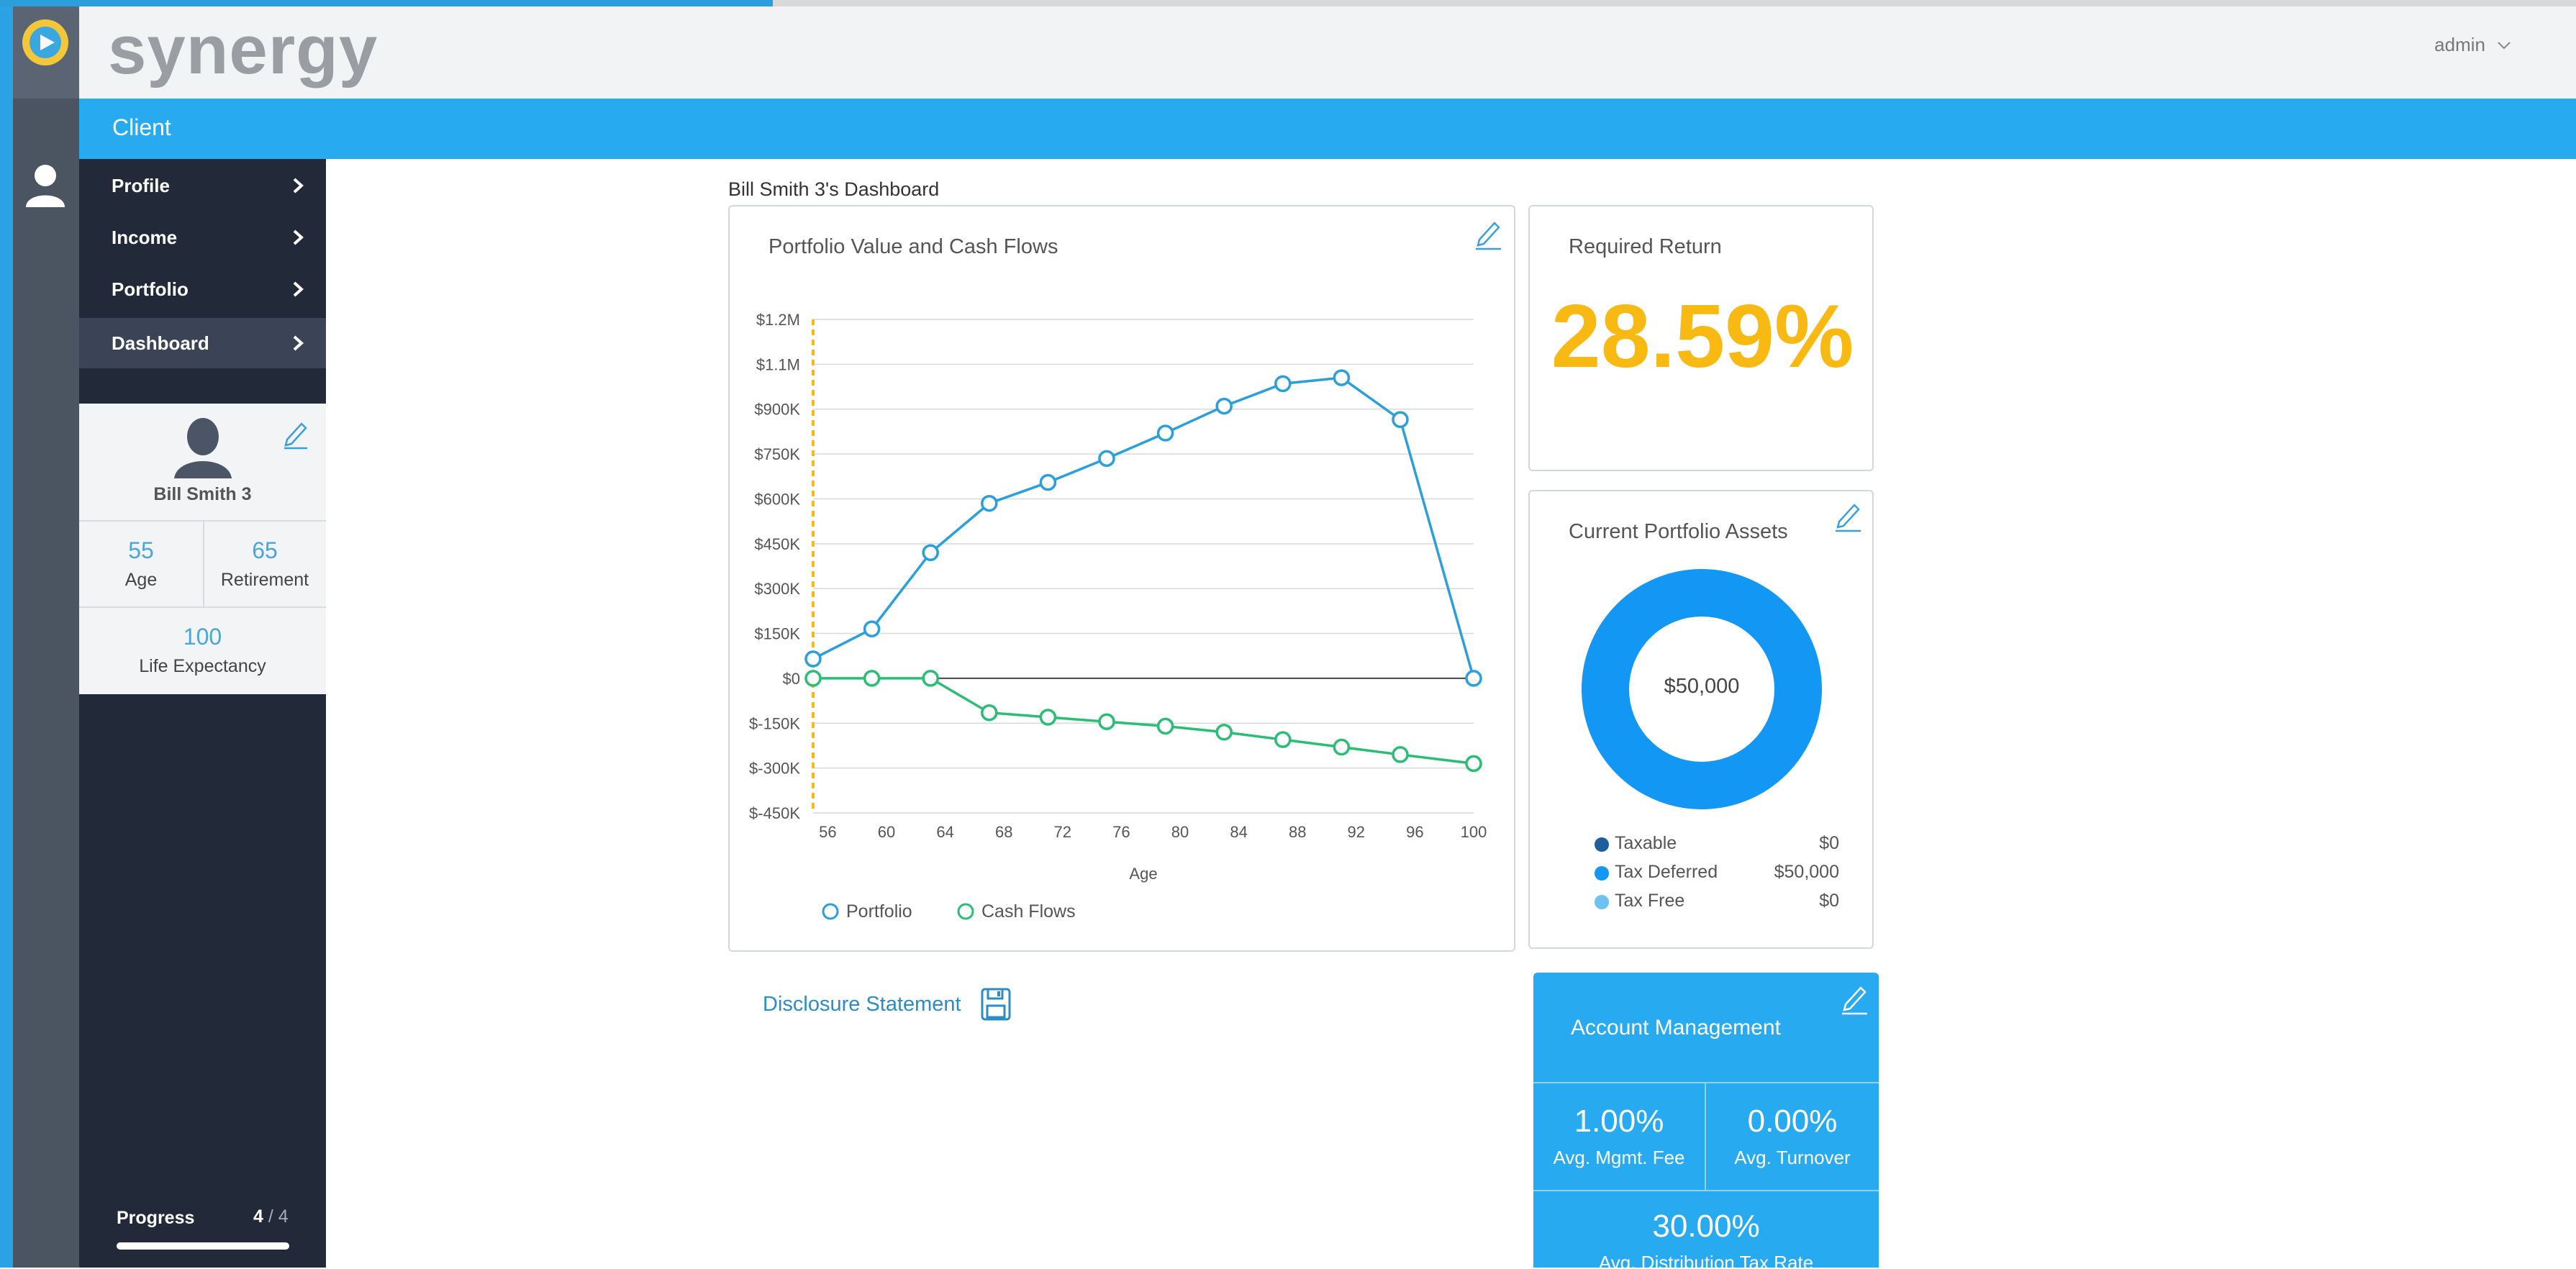 This screenshot has width=2576, height=1269. What do you see at coordinates (1003, 832) in the screenshot?
I see `x-tick-label: 68` at bounding box center [1003, 832].